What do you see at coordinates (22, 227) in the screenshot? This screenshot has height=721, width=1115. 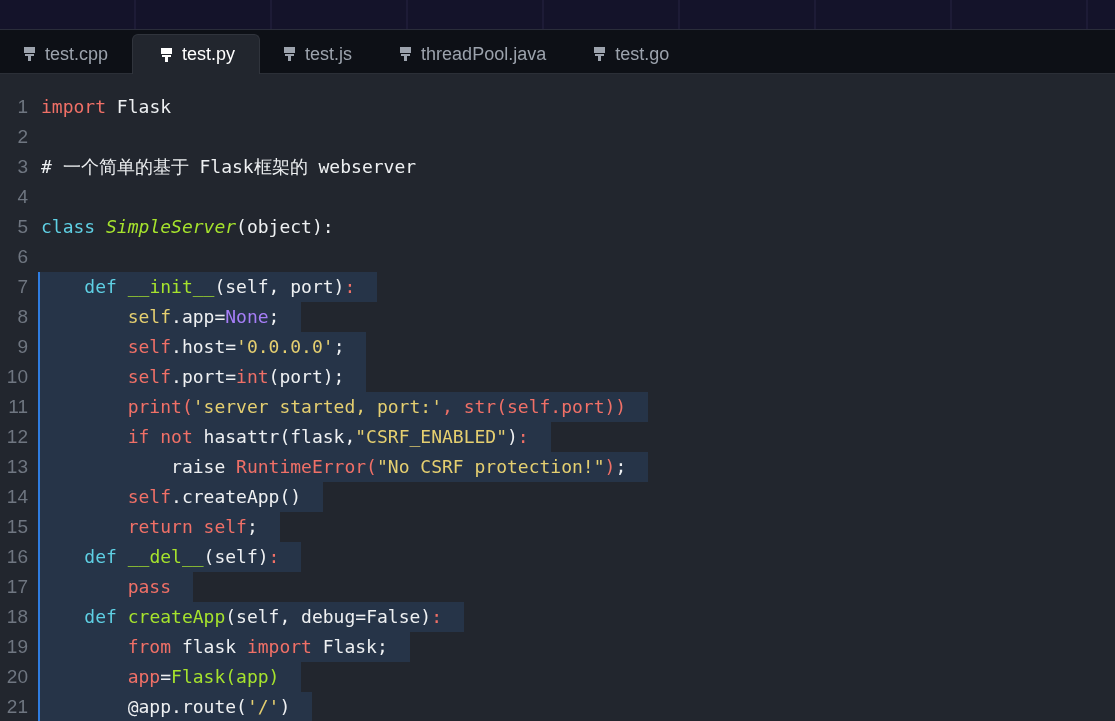 I see `line-number: 5` at bounding box center [22, 227].